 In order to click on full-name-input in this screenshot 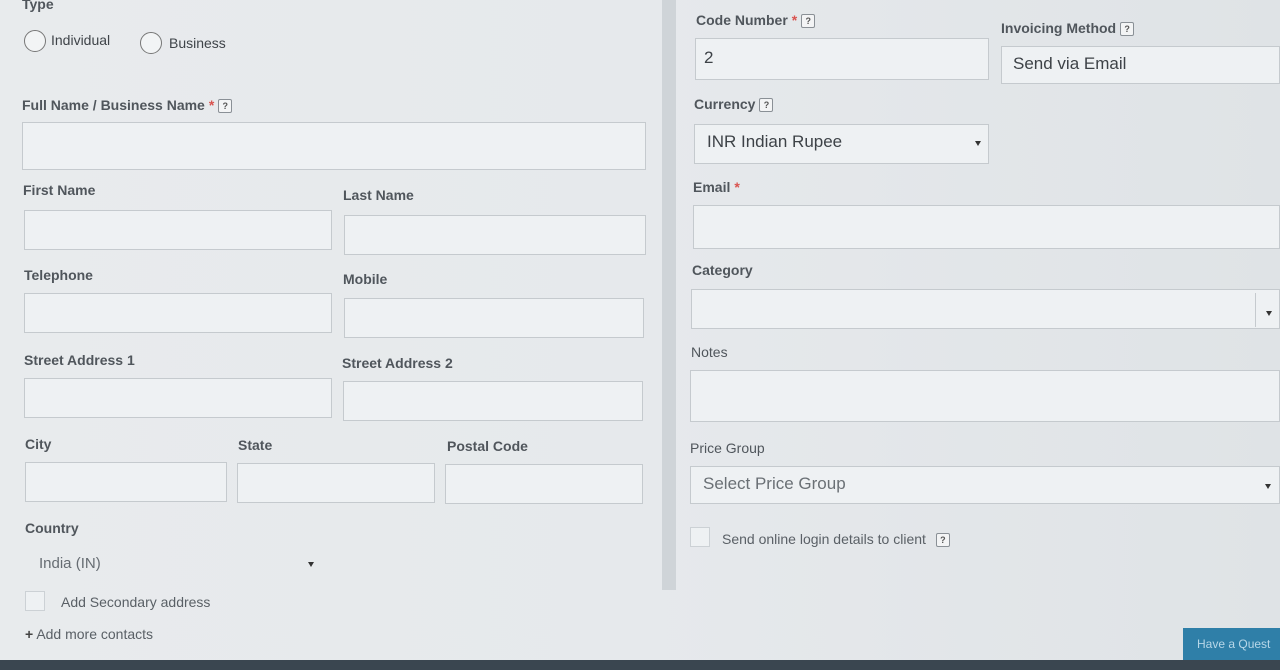, I will do `click(334, 146)`.